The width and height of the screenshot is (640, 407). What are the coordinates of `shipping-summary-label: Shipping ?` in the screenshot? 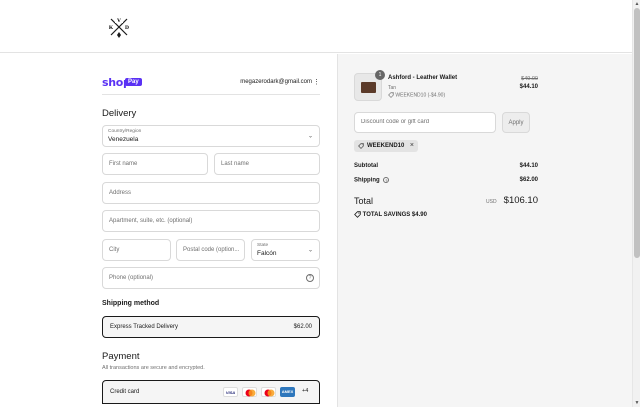 It's located at (372, 180).